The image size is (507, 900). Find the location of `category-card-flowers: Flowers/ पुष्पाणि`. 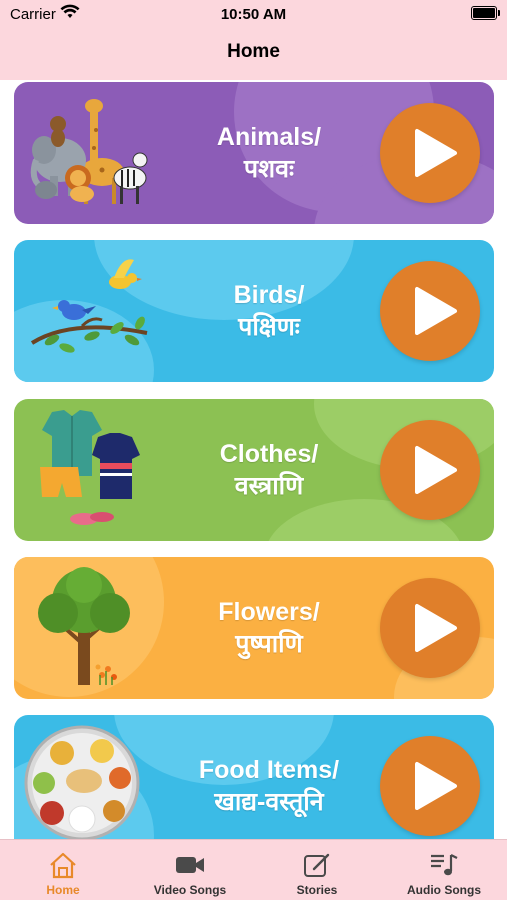

category-card-flowers: Flowers/ पुष्पाणि is located at coordinates (254, 628).